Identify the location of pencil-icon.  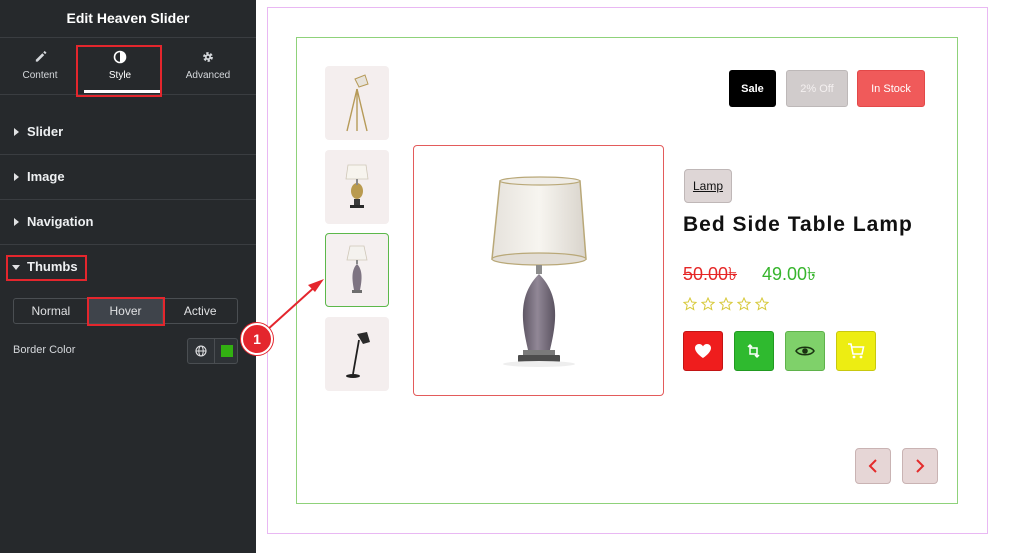
(40, 50).